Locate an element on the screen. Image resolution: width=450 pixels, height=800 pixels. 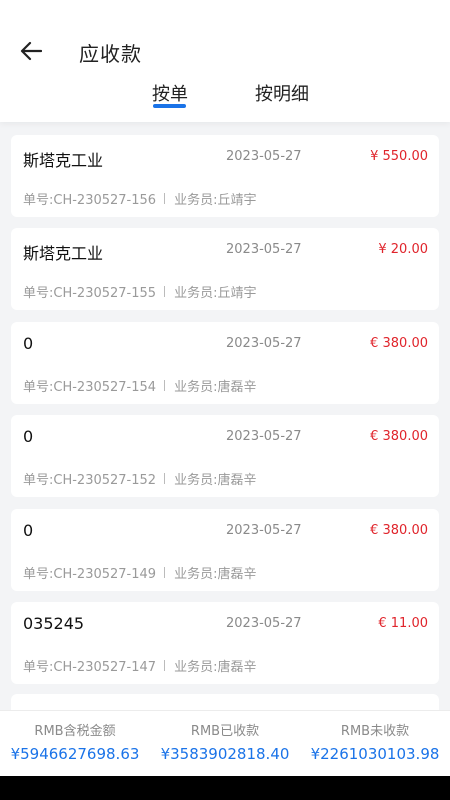
summary-label: RMB未收款 is located at coordinates (375, 731).